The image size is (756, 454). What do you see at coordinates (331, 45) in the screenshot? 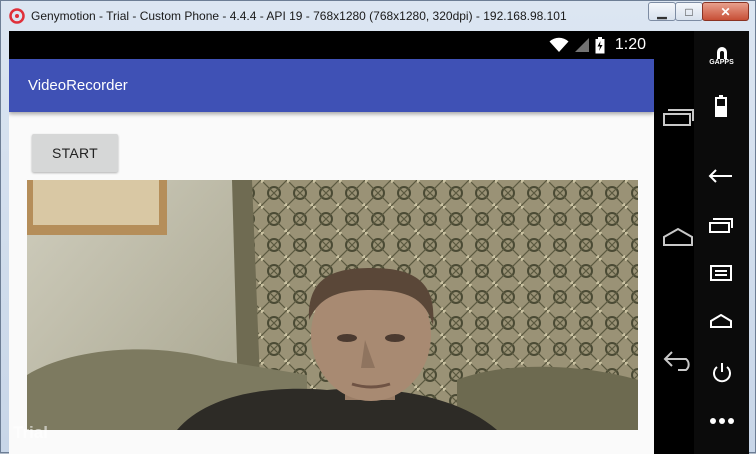
I see `android-status-bar: 1:20` at bounding box center [331, 45].